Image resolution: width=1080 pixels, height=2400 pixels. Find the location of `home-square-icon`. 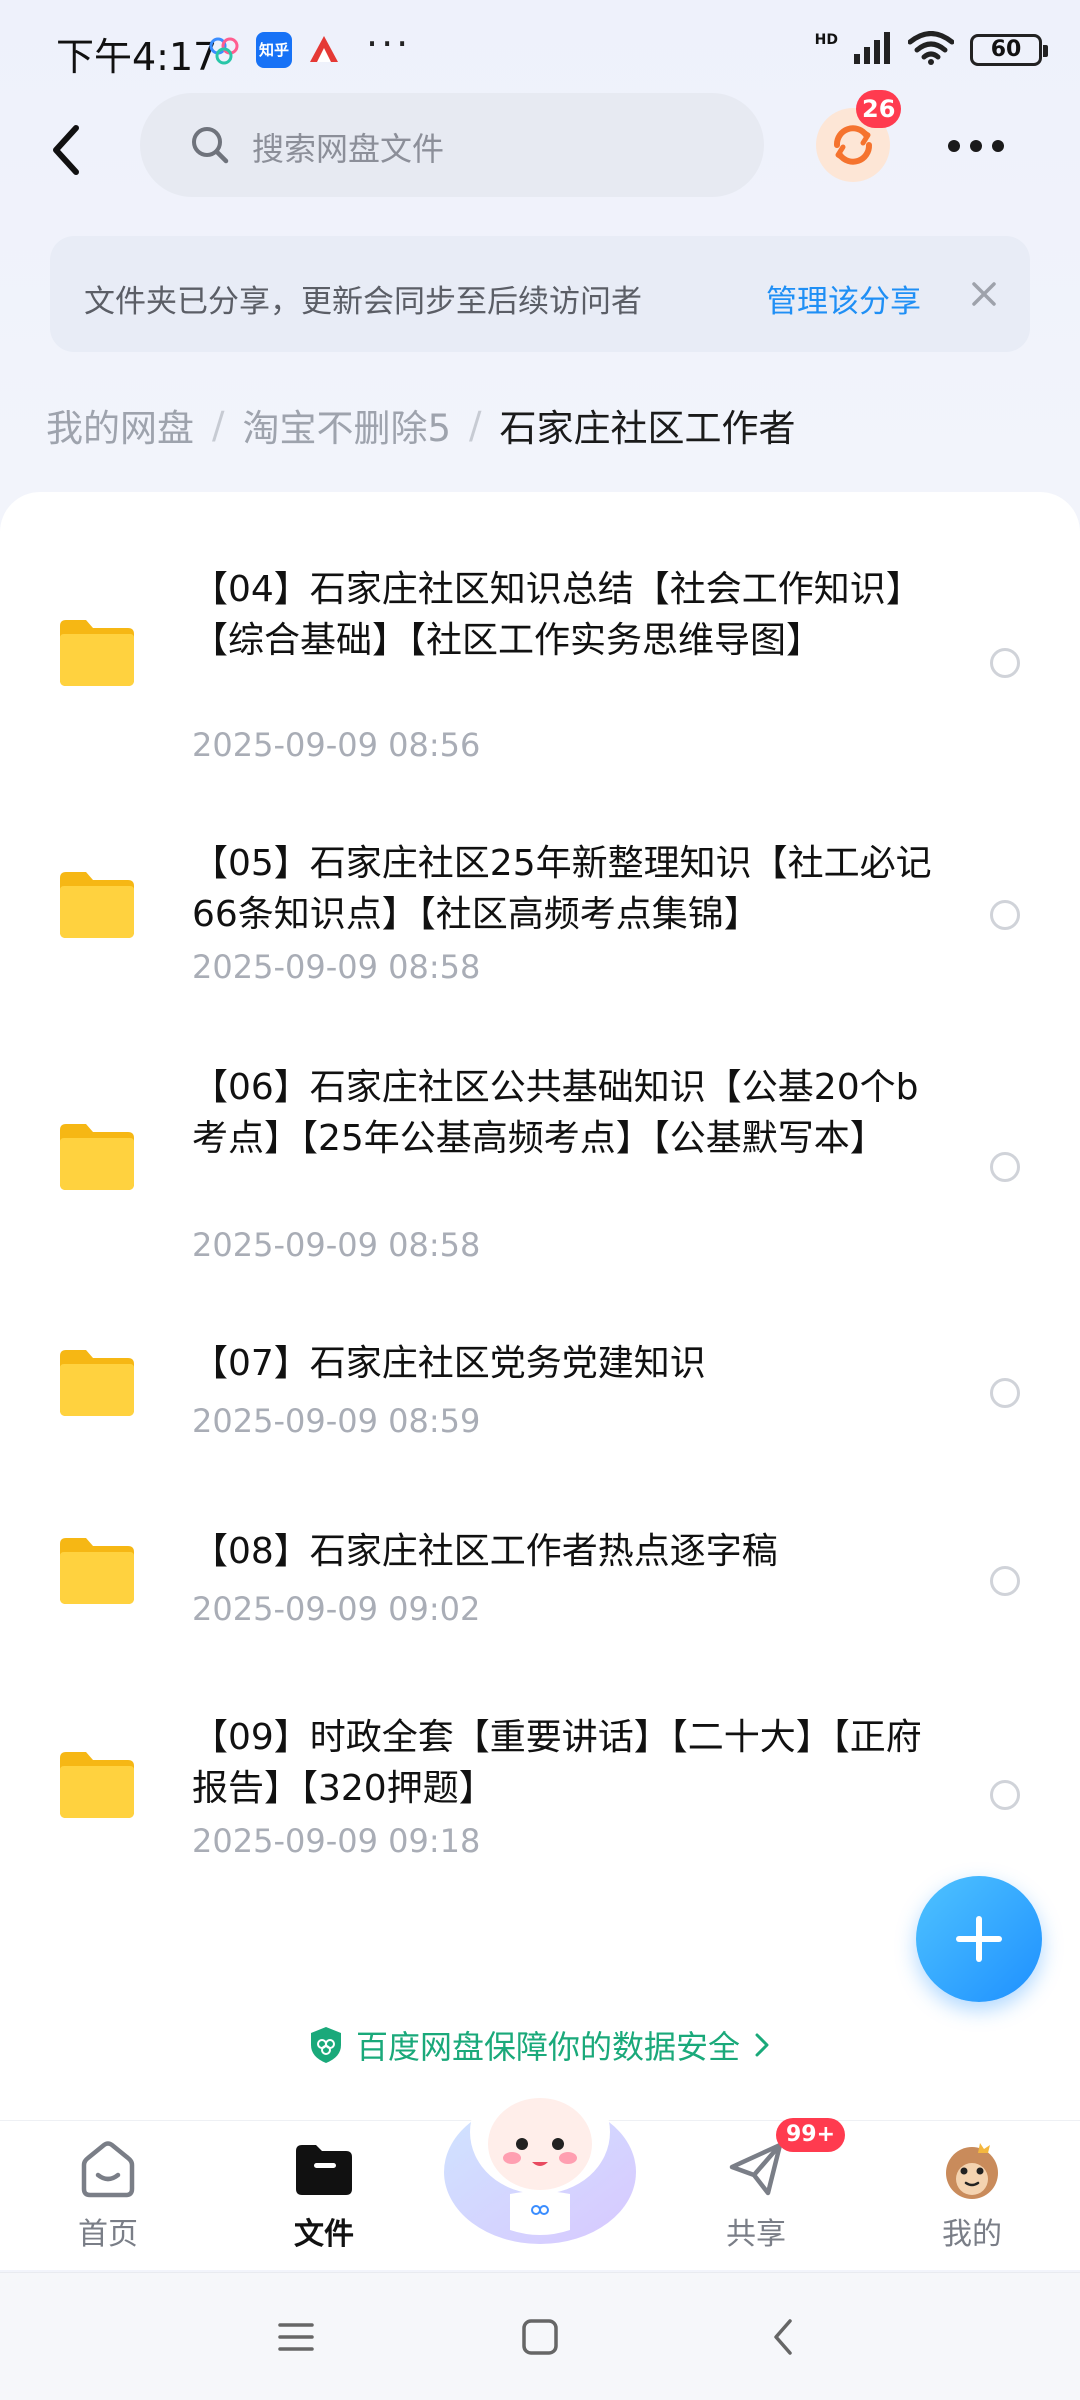

home-square-icon is located at coordinates (540, 2337).